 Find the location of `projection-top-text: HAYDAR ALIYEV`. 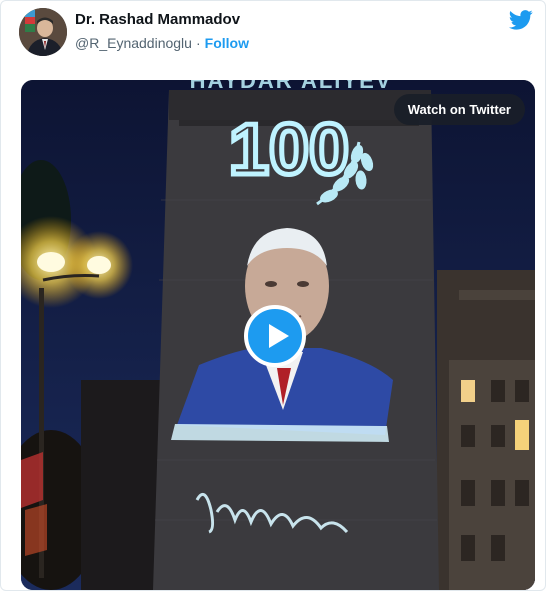

projection-top-text: HAYDAR ALIYEV is located at coordinates (291, 86).